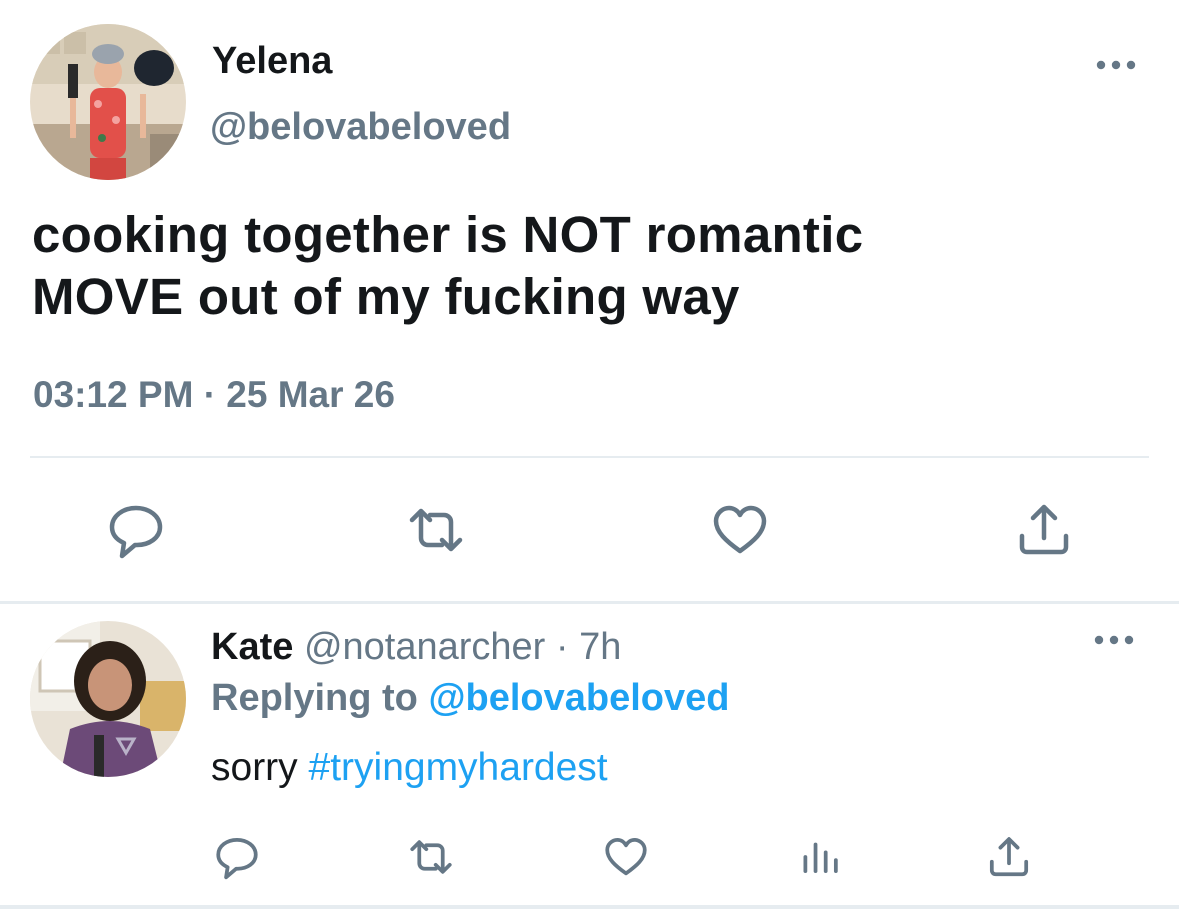 The width and height of the screenshot is (1179, 909). Describe the element at coordinates (136, 530) in the screenshot. I see `reply-icon` at that location.